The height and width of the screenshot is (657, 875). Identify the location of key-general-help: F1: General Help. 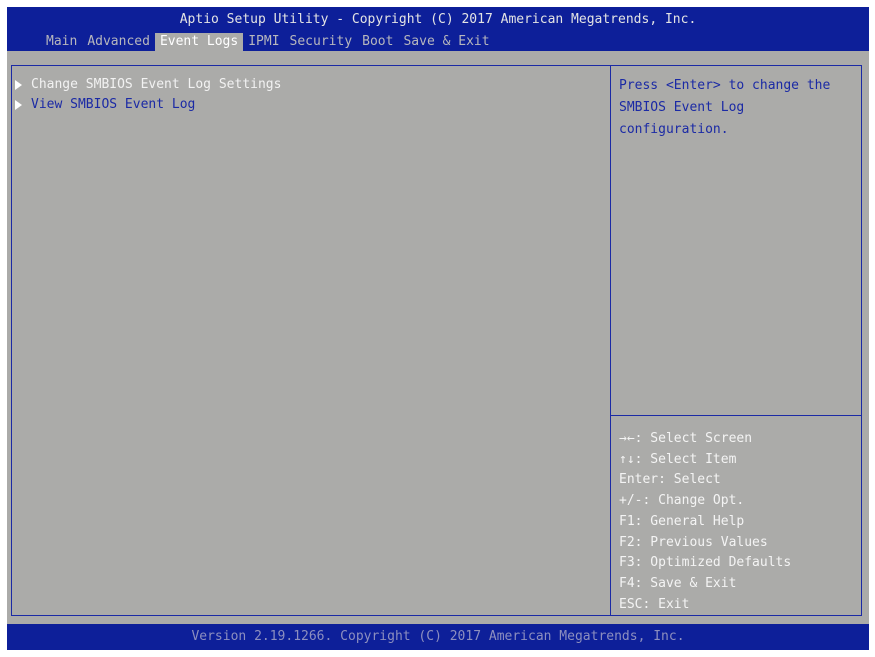
(682, 521).